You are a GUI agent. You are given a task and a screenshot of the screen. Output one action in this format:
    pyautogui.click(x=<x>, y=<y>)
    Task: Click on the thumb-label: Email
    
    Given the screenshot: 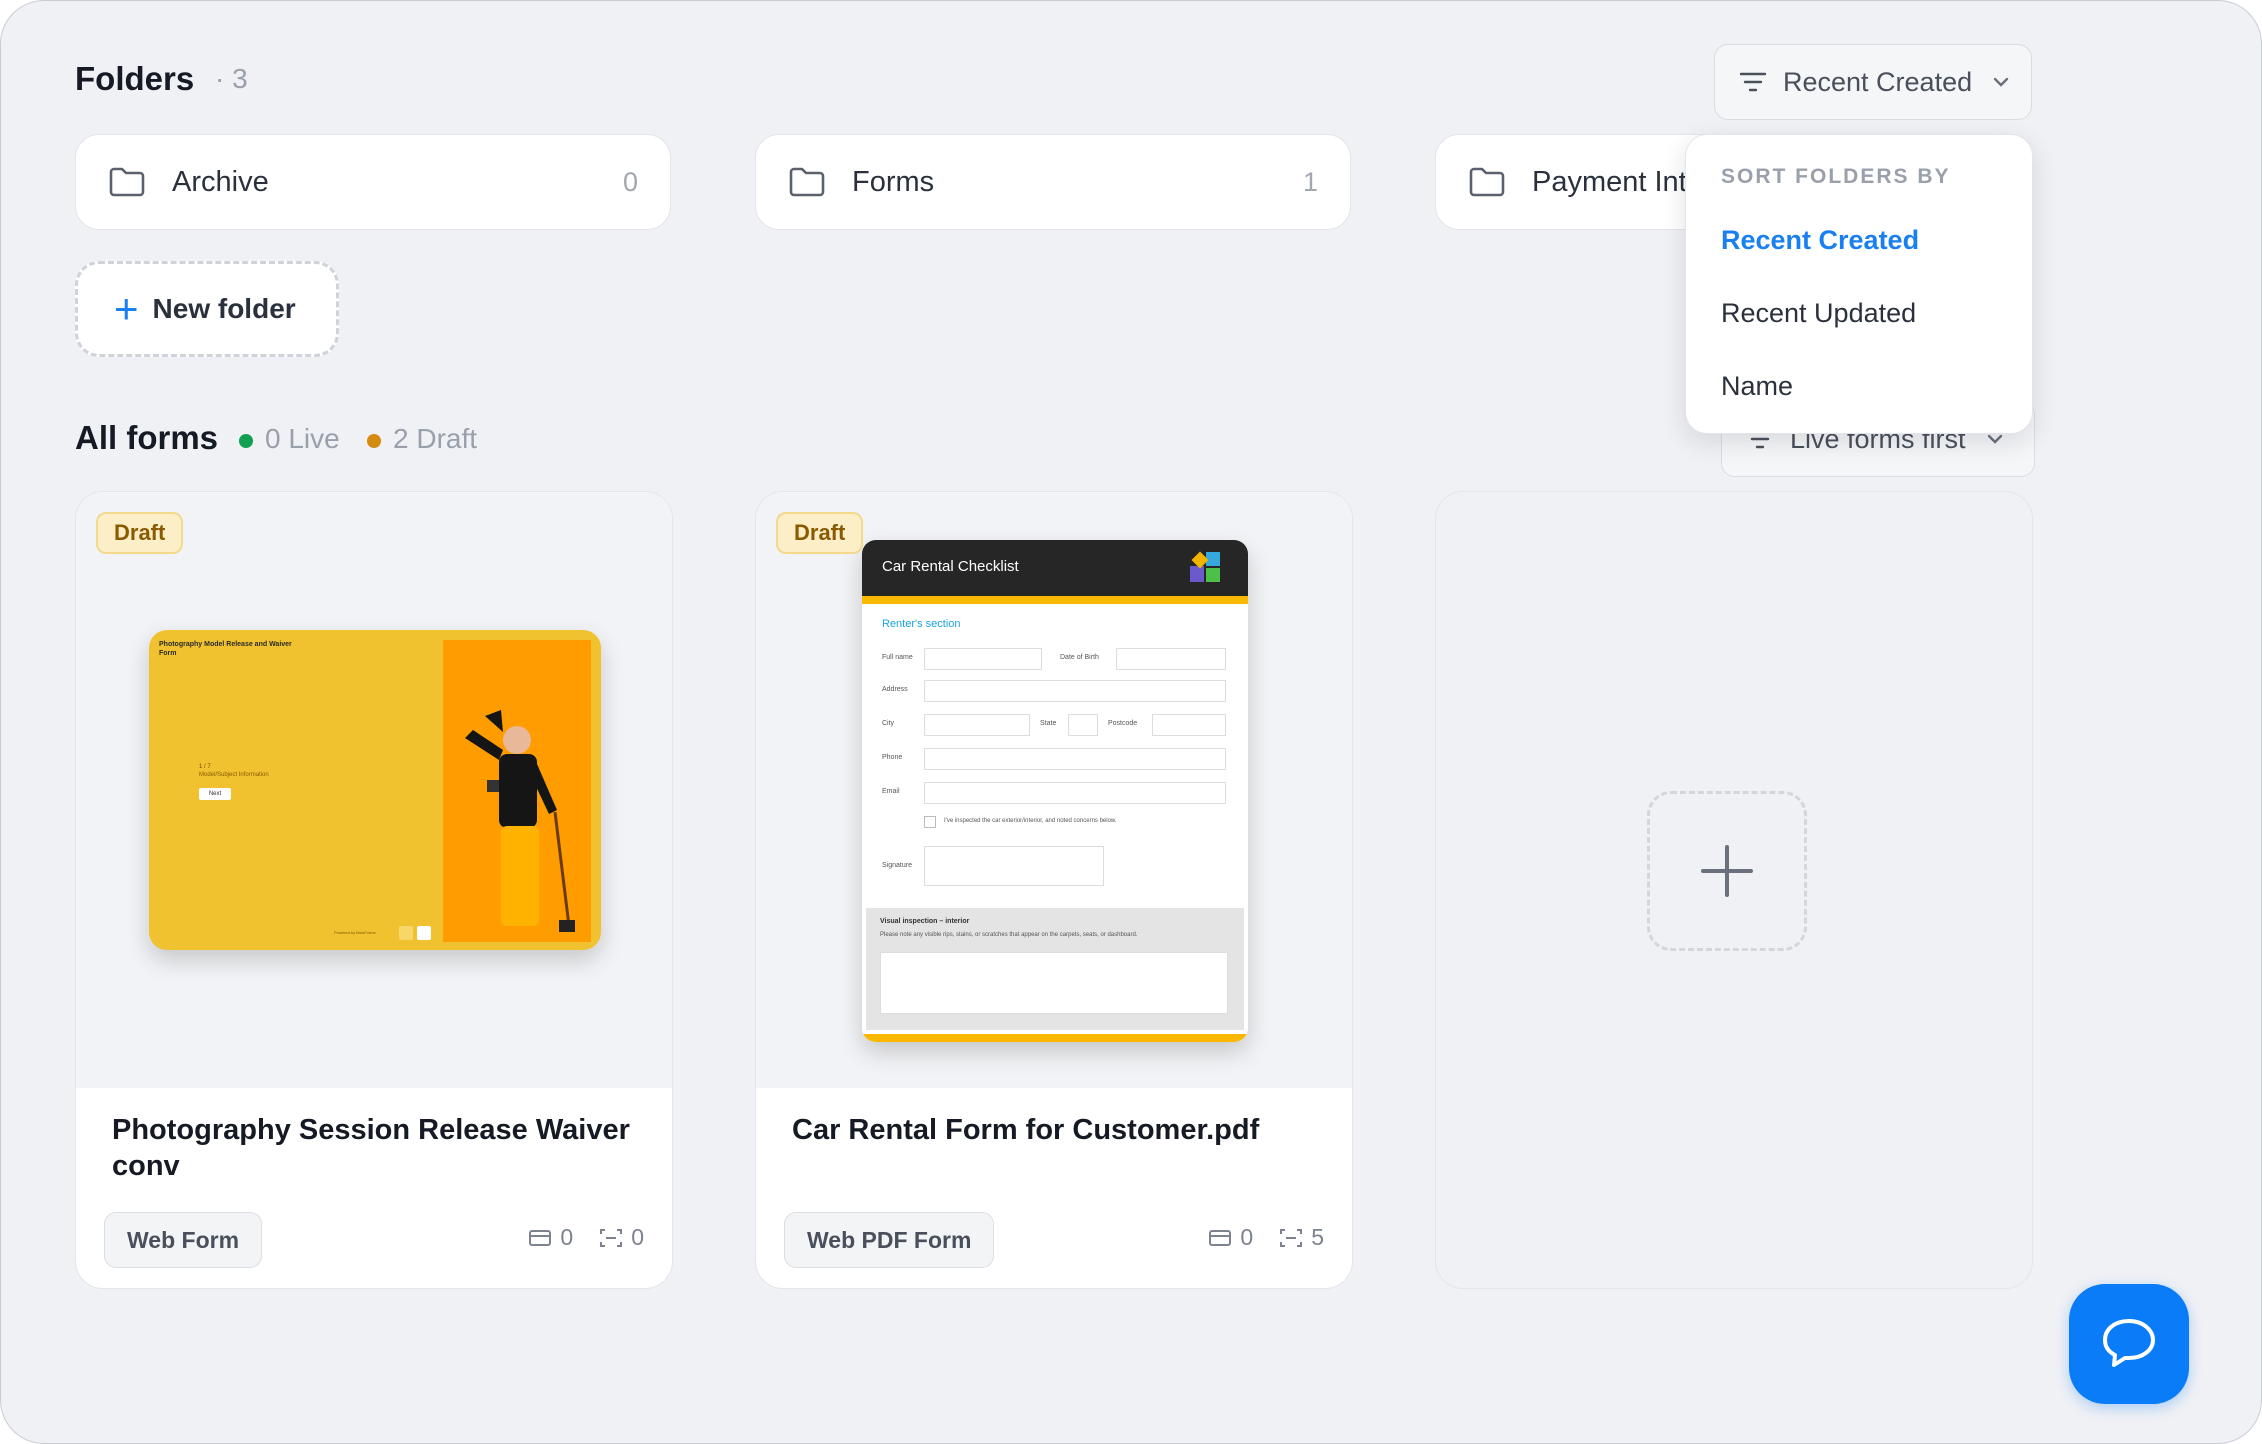 What is the action you would take?
    pyautogui.click(x=891, y=791)
    